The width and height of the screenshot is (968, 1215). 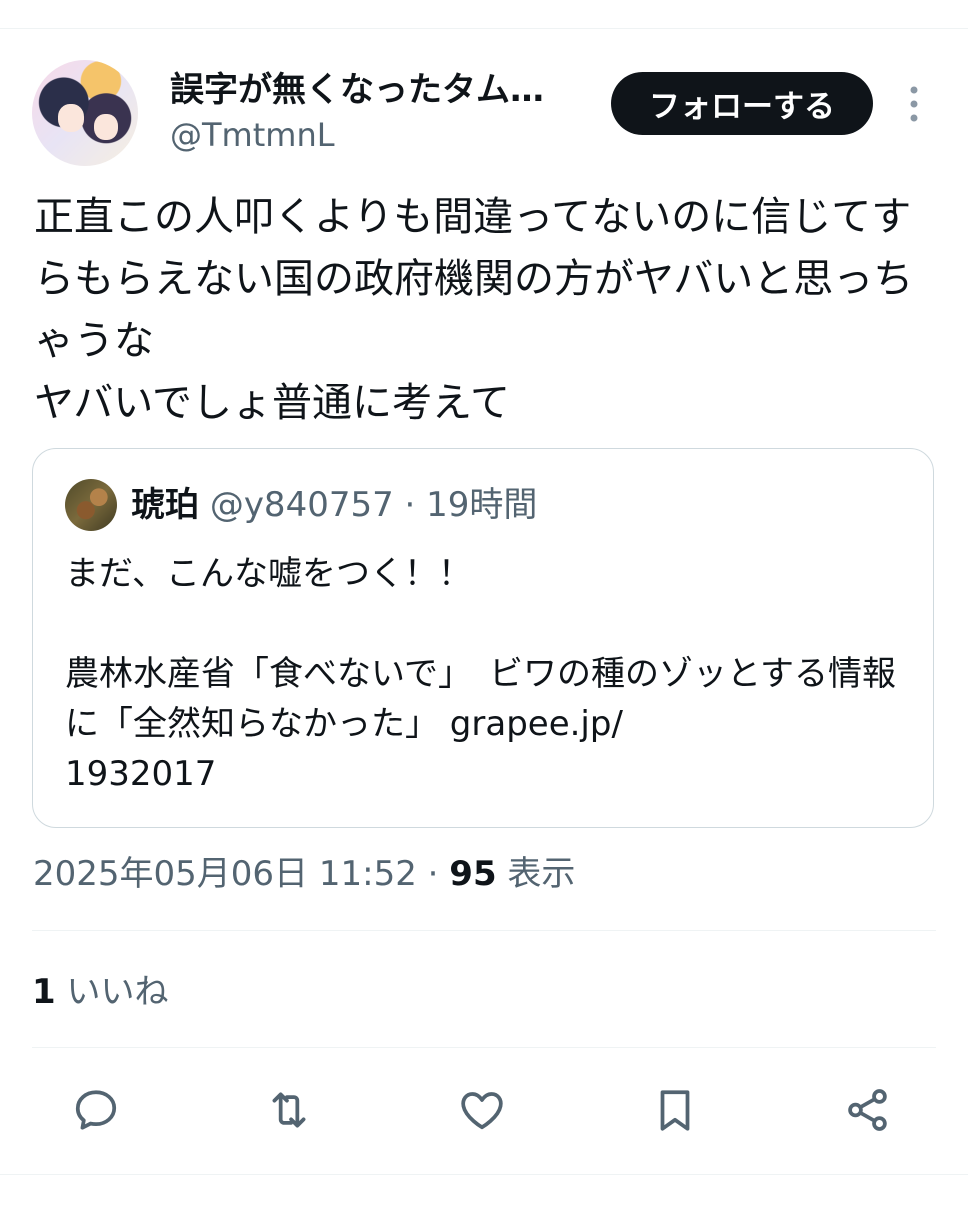 I want to click on quoted-author-handle: @y840757, so click(x=301, y=505).